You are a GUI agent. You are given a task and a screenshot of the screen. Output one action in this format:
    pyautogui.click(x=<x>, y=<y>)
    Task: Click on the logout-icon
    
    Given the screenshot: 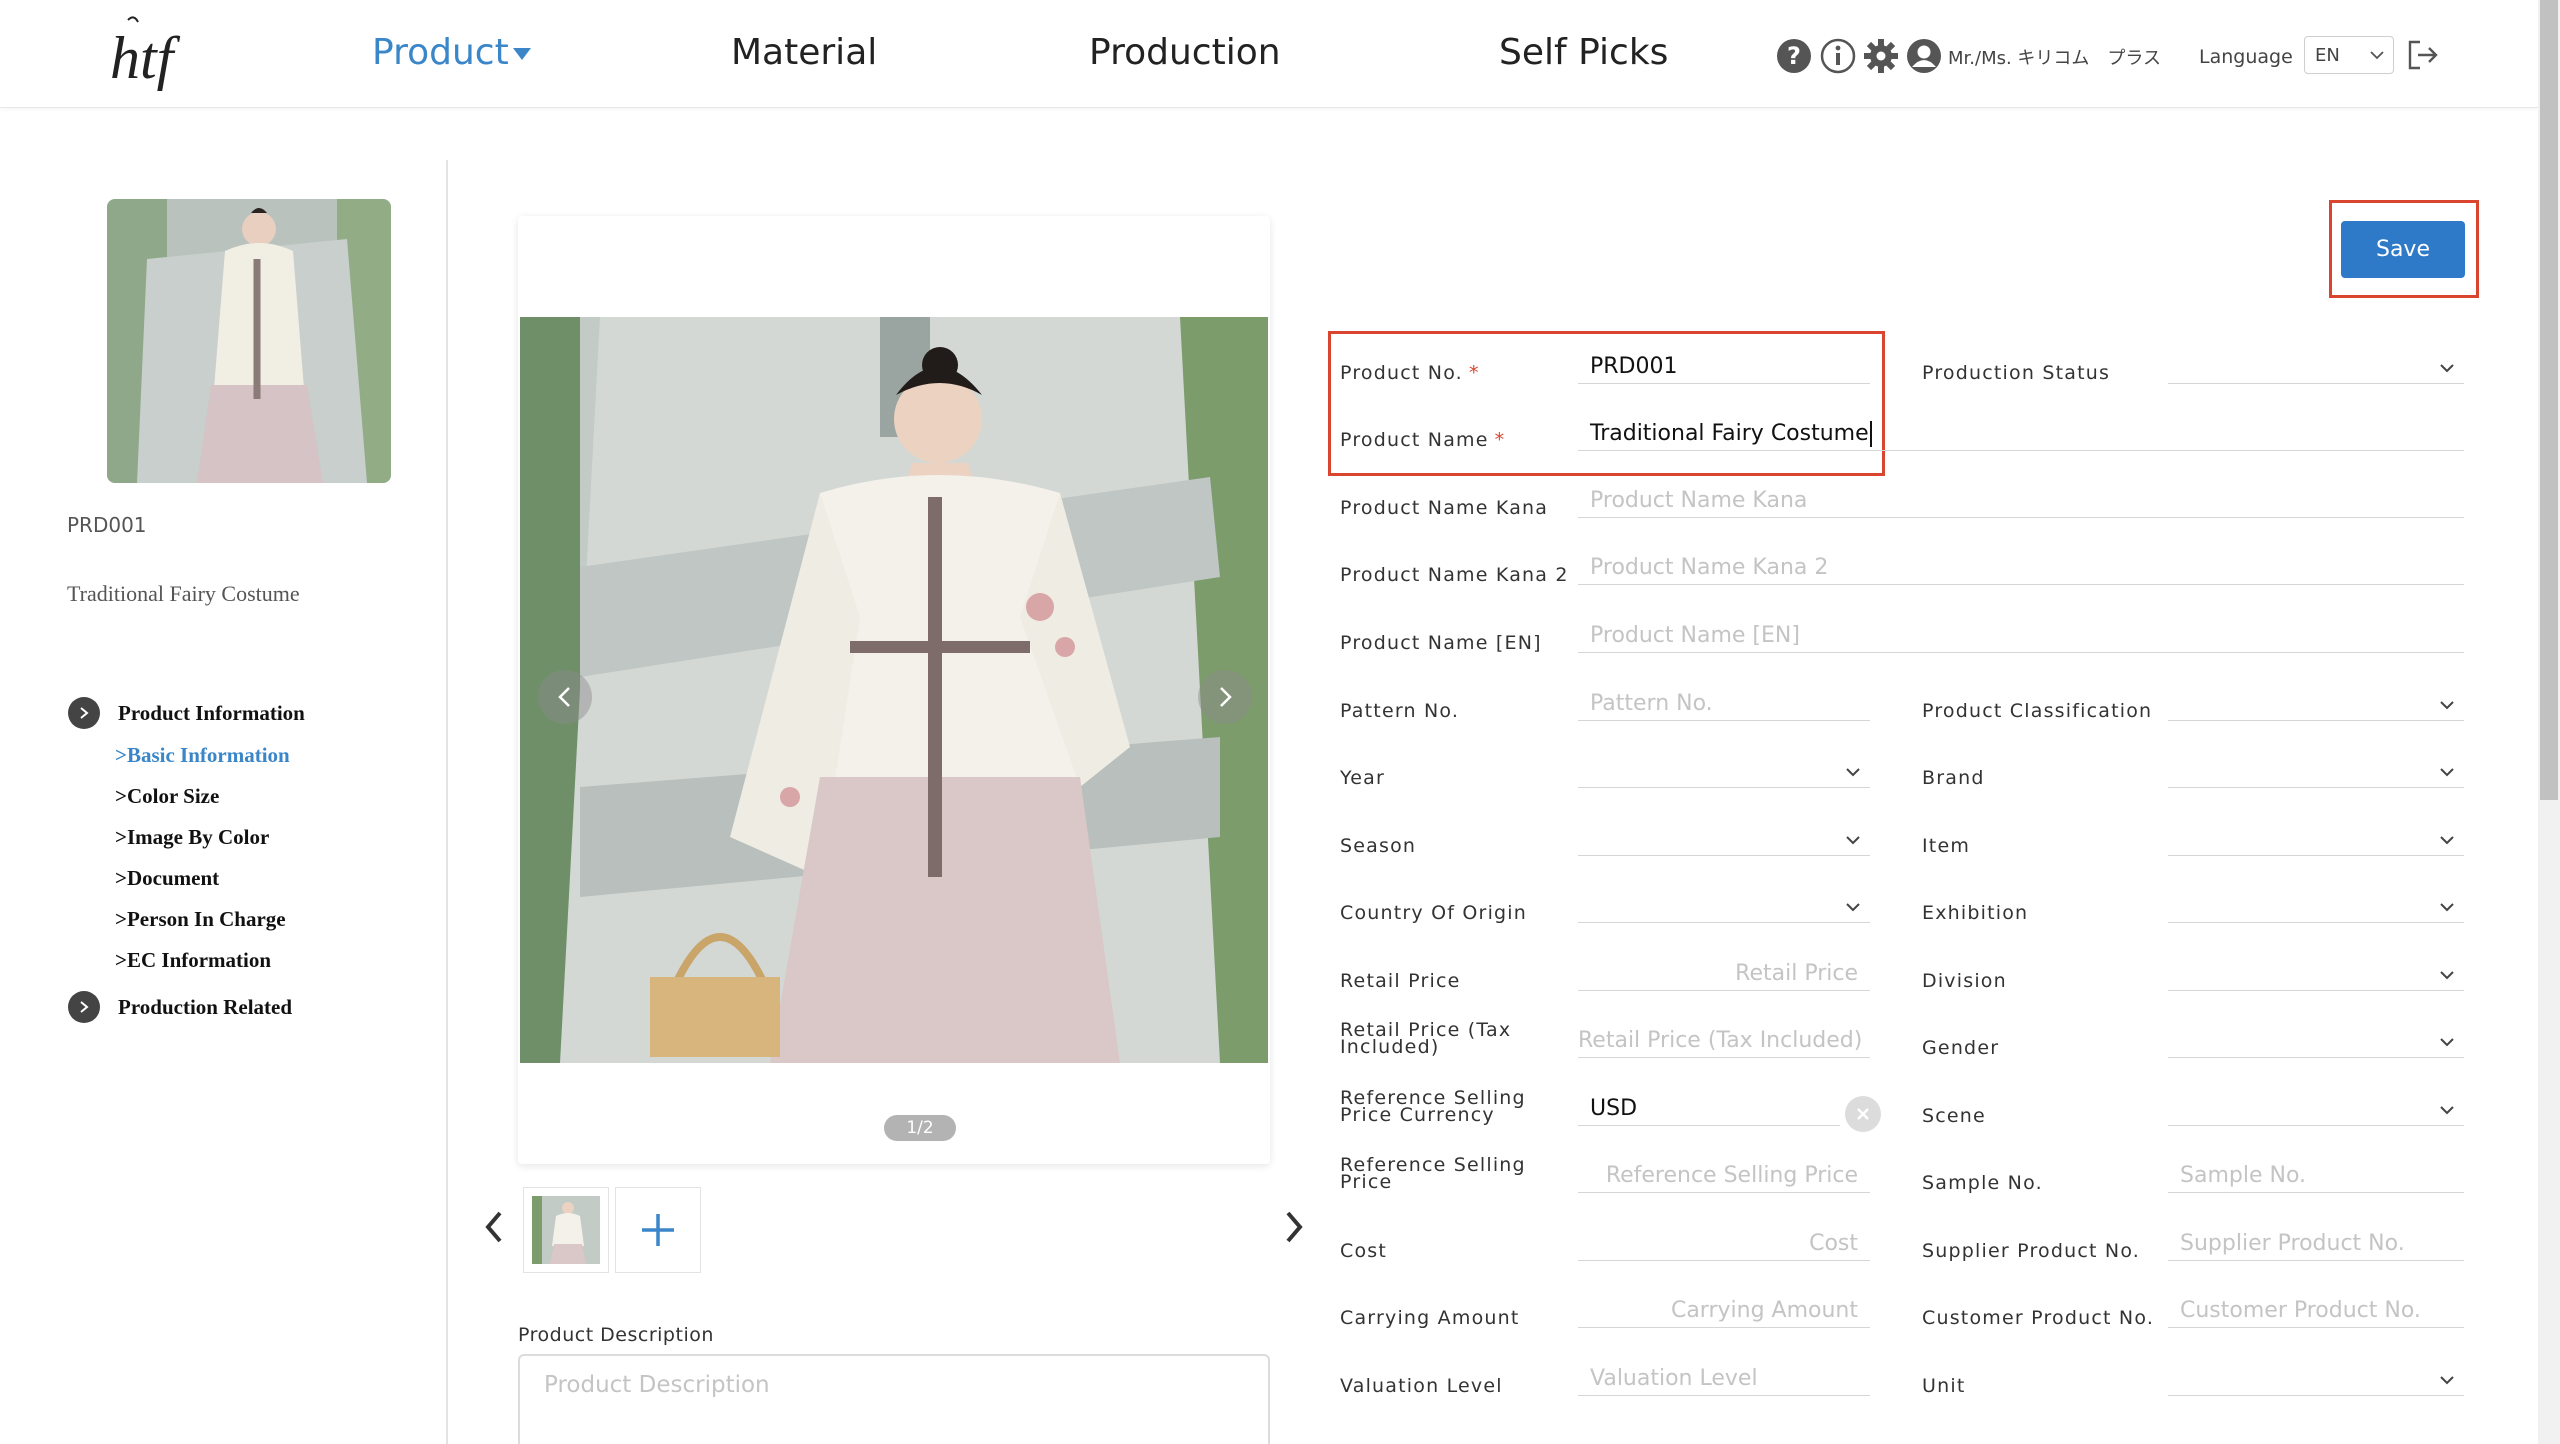 What is the action you would take?
    pyautogui.click(x=2423, y=55)
    